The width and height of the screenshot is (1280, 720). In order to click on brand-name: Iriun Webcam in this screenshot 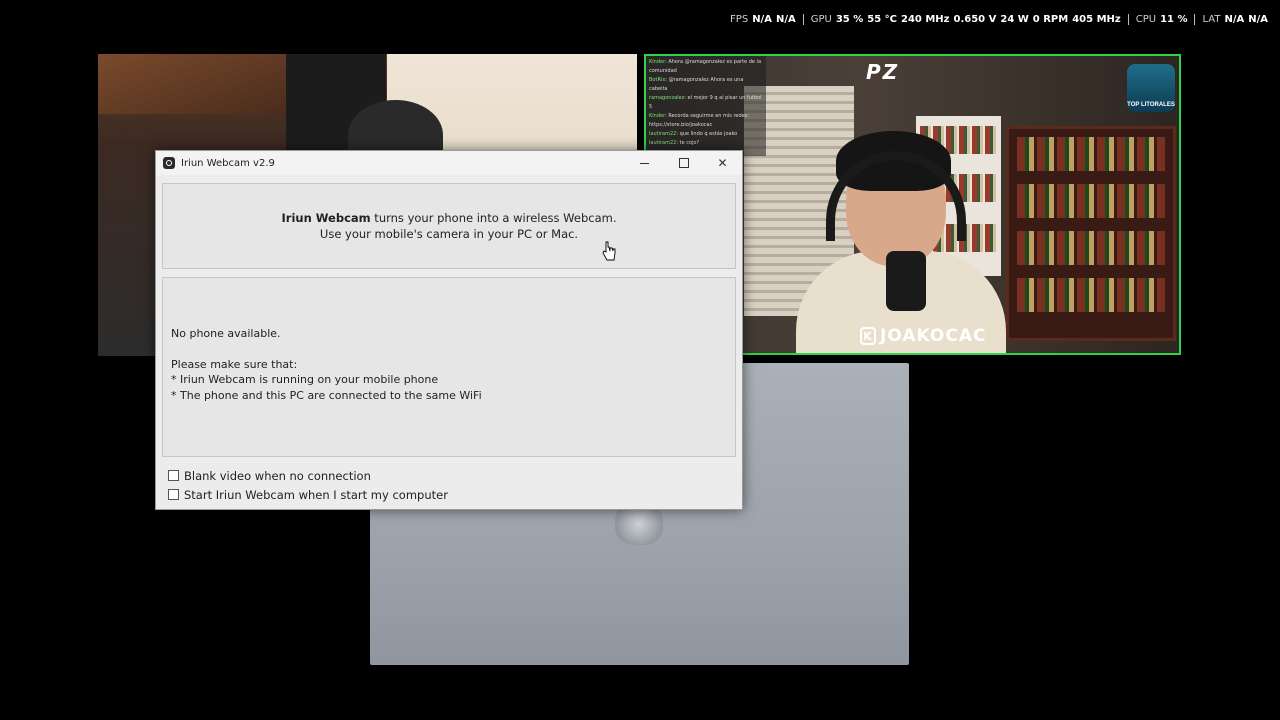, I will do `click(326, 218)`.